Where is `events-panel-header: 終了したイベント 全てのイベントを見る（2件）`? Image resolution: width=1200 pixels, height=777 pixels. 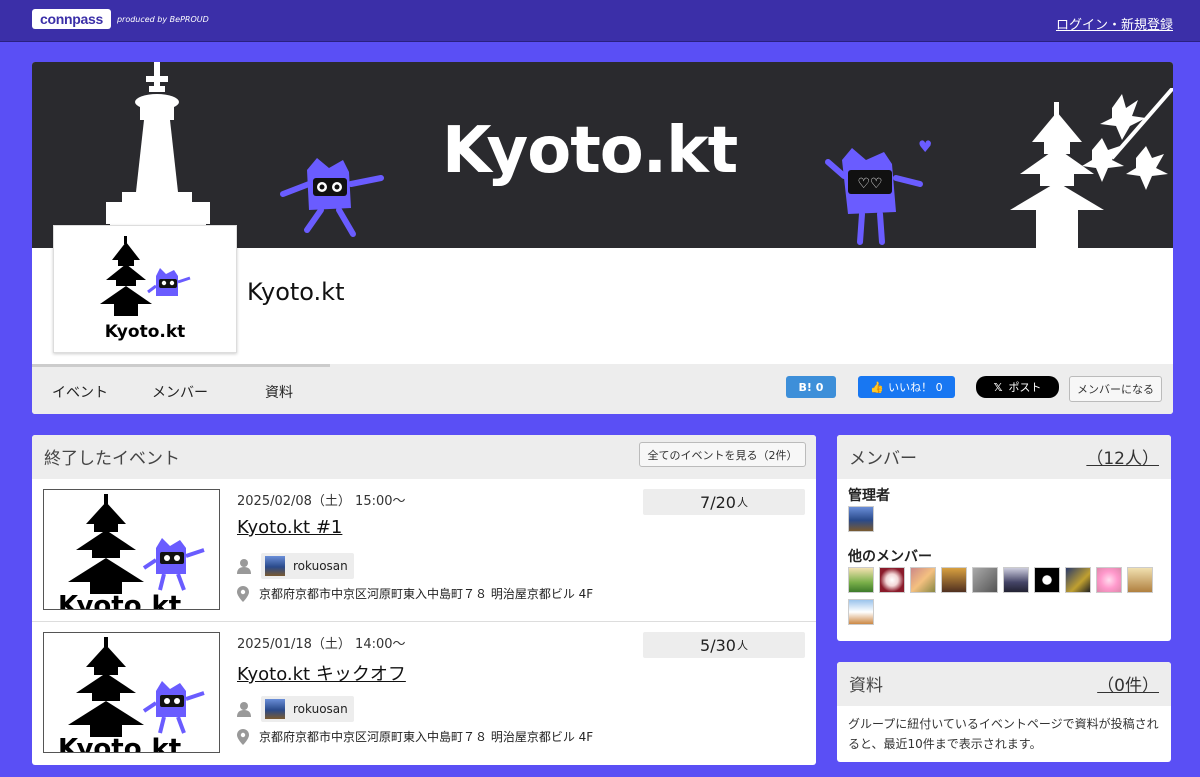 events-panel-header: 終了したイベント 全てのイベントを見る（2件） is located at coordinates (424, 457).